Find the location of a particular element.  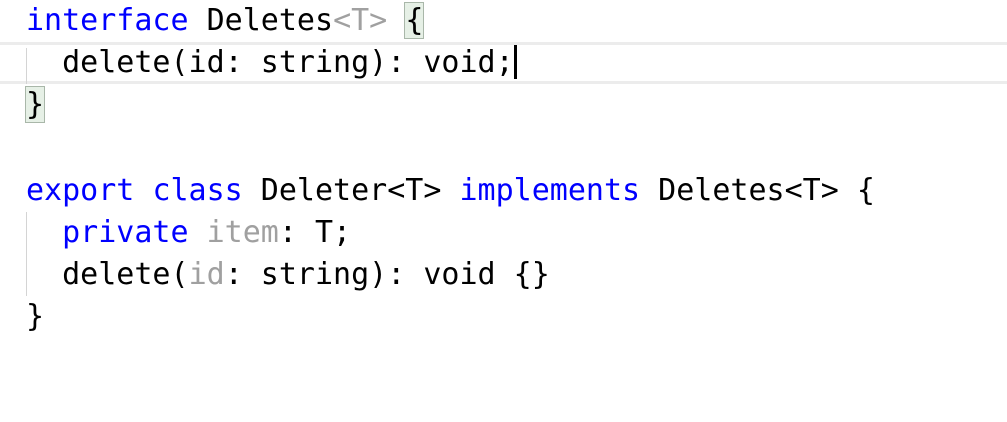

code-line-3: } is located at coordinates (36, 105).